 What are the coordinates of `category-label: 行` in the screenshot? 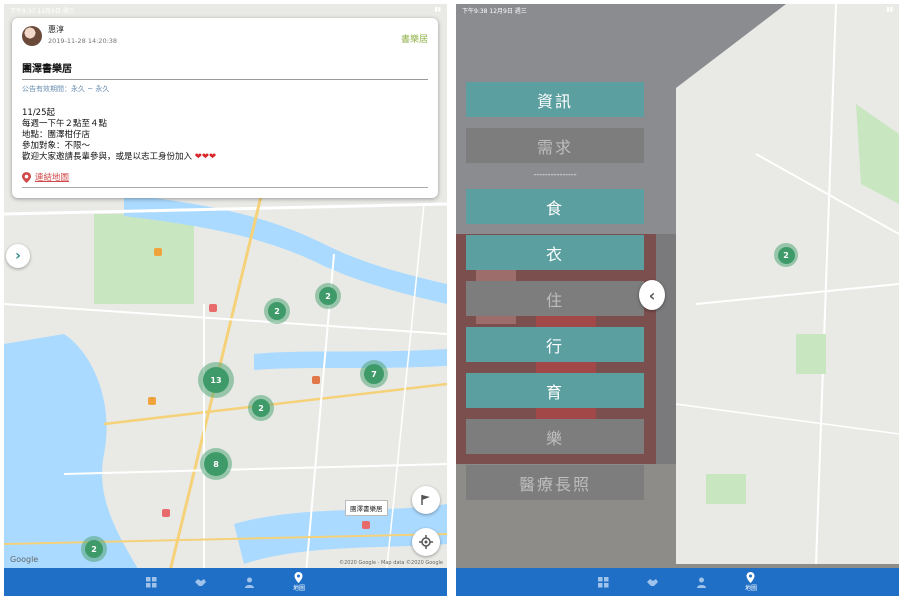 It's located at (554, 346).